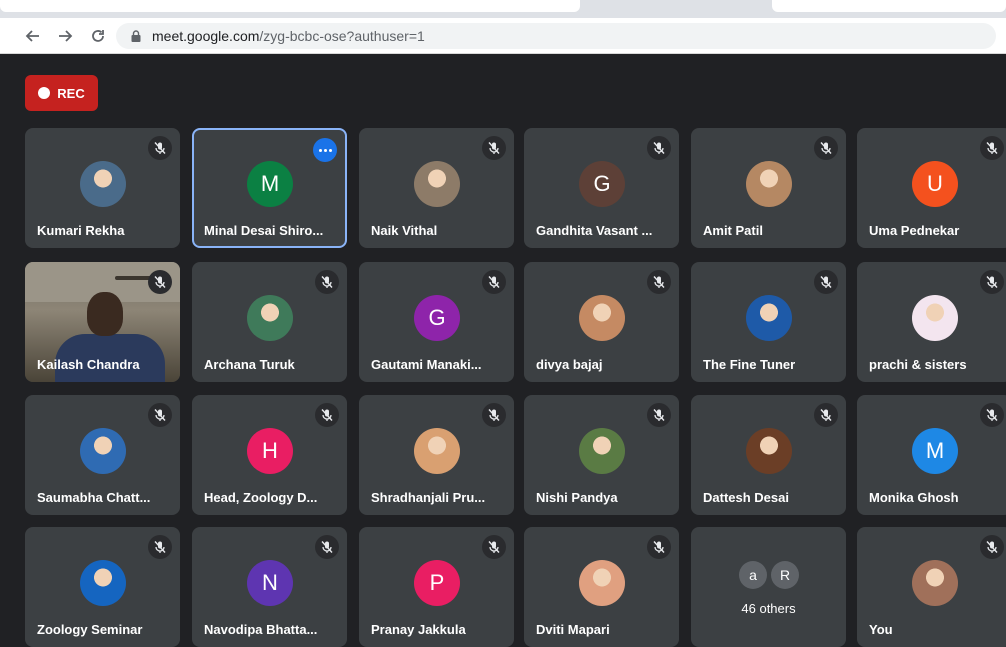 Image resolution: width=1006 pixels, height=647 pixels. What do you see at coordinates (771, 575) in the screenshot?
I see `others-avatars: aR` at bounding box center [771, 575].